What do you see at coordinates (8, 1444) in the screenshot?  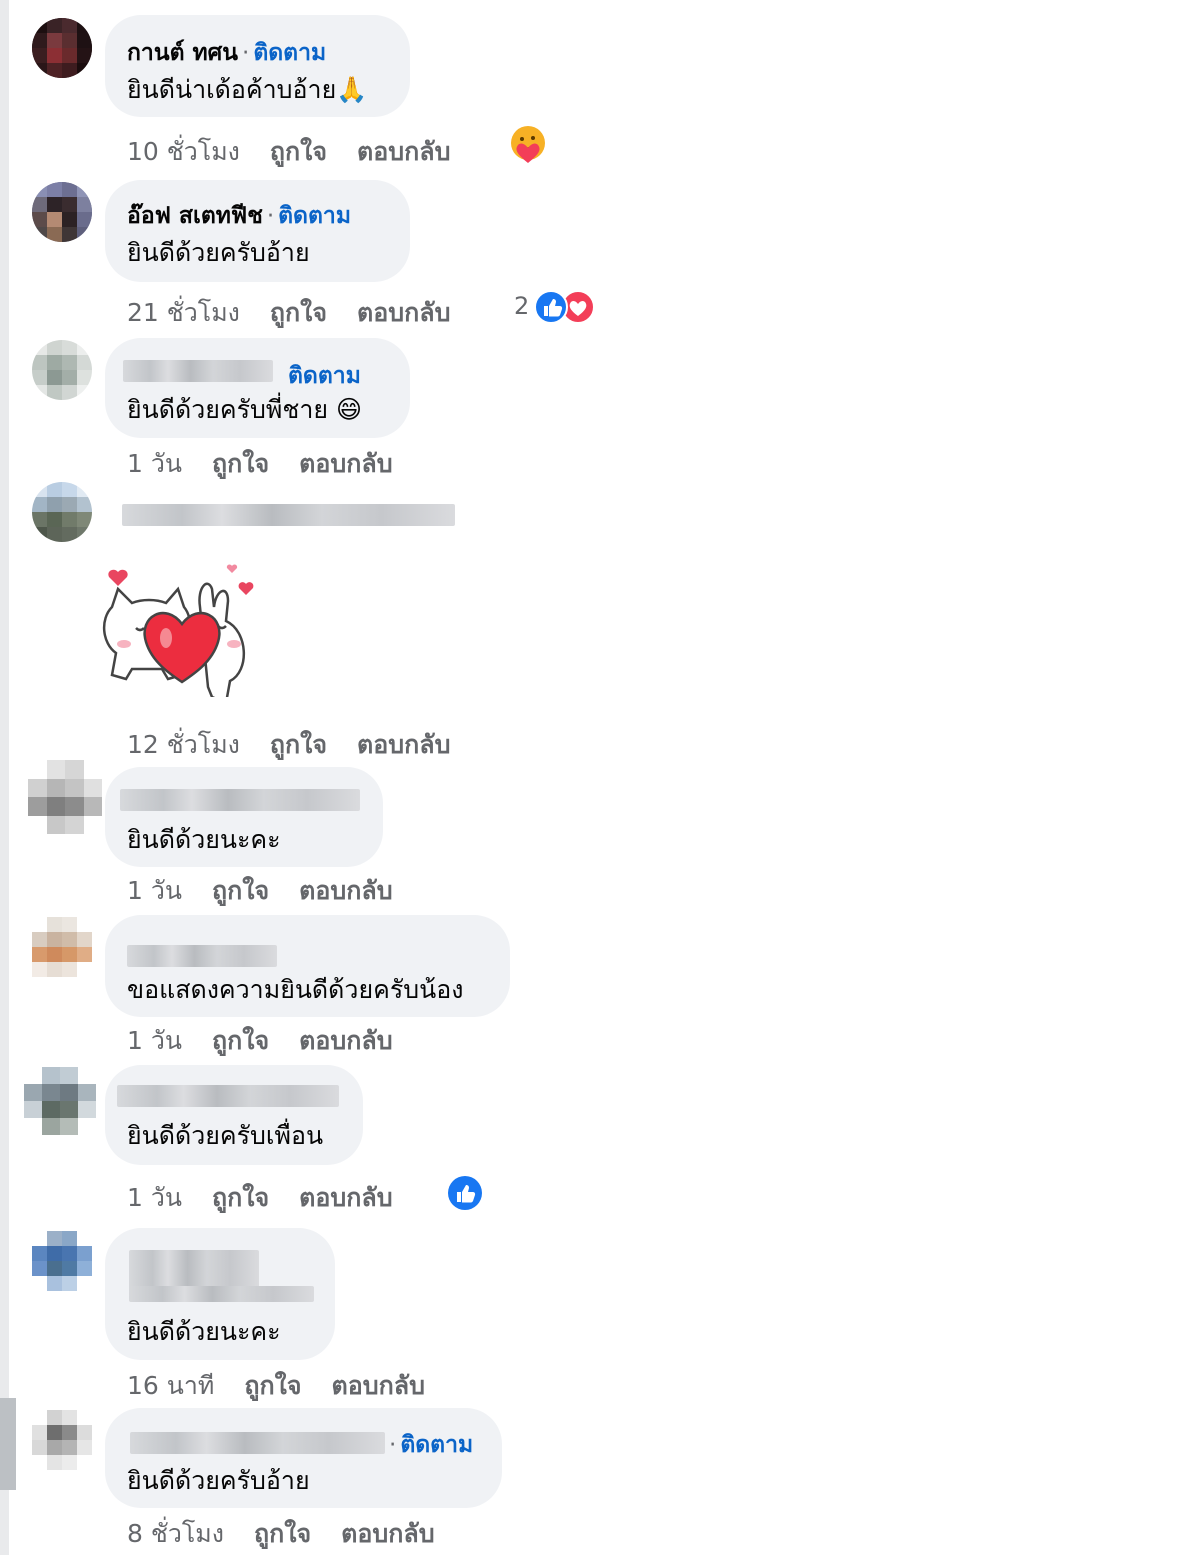 I see `scrollbar-thumb` at bounding box center [8, 1444].